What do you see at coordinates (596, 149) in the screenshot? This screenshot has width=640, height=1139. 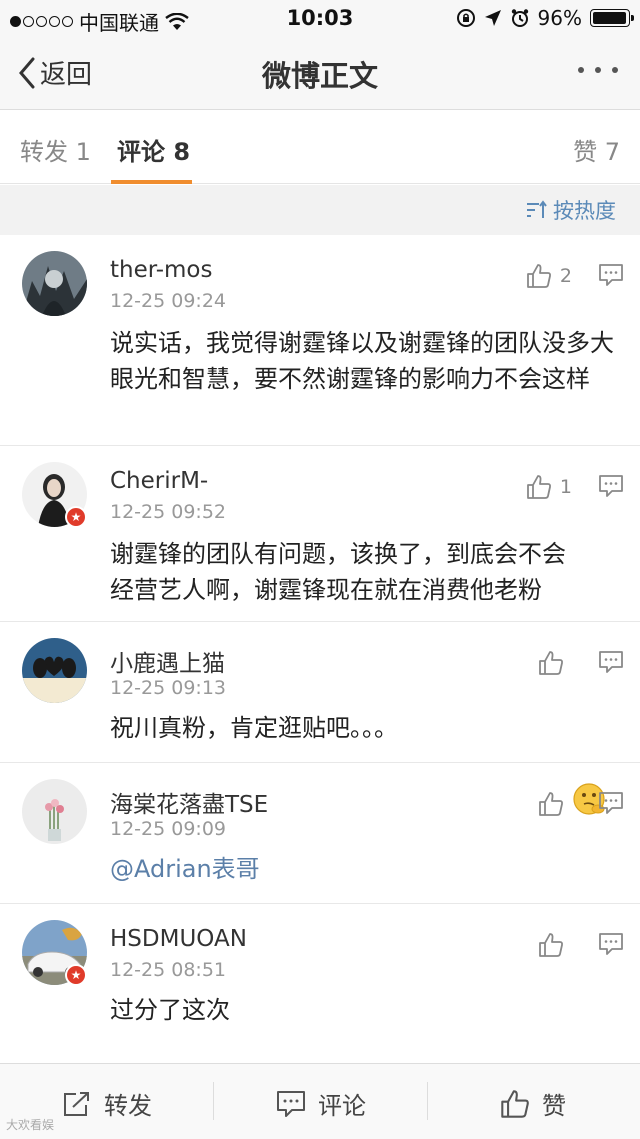 I see `tab-like: 赞 7` at bounding box center [596, 149].